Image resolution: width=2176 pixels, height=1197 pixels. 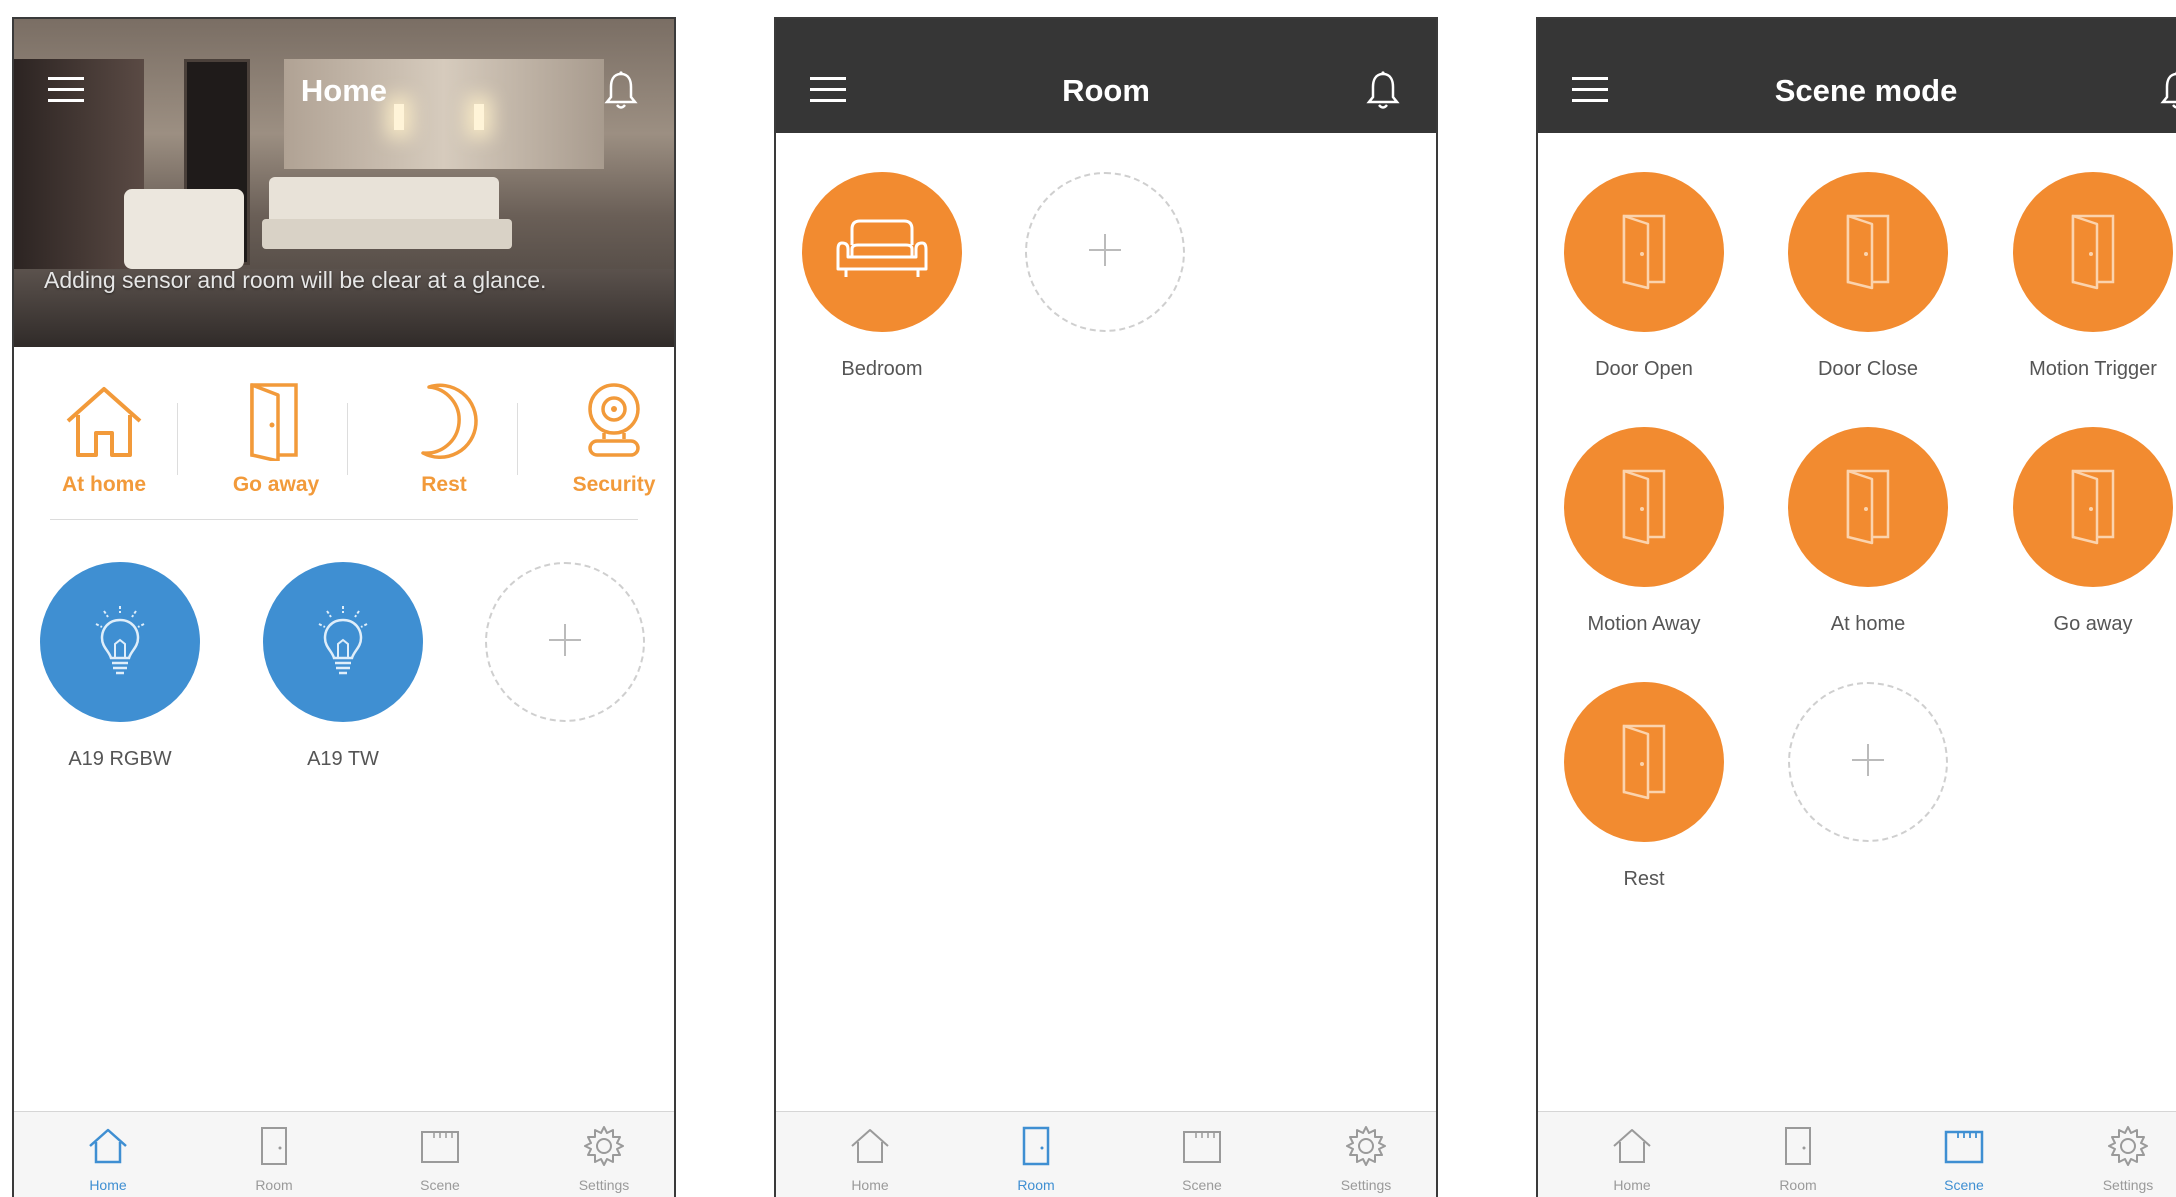 I want to click on add-scene-button, so click(x=1868, y=762).